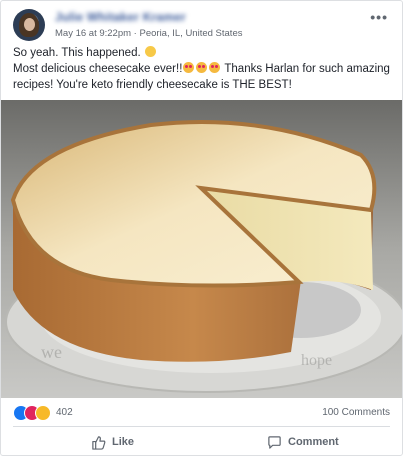 The height and width of the screenshot is (457, 403). I want to click on like-button: Like, so click(112, 442).